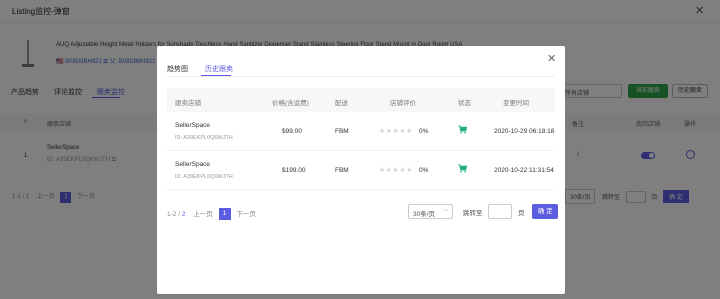 The image size is (720, 299). What do you see at coordinates (464, 103) in the screenshot?
I see `col-status: 状态` at bounding box center [464, 103].